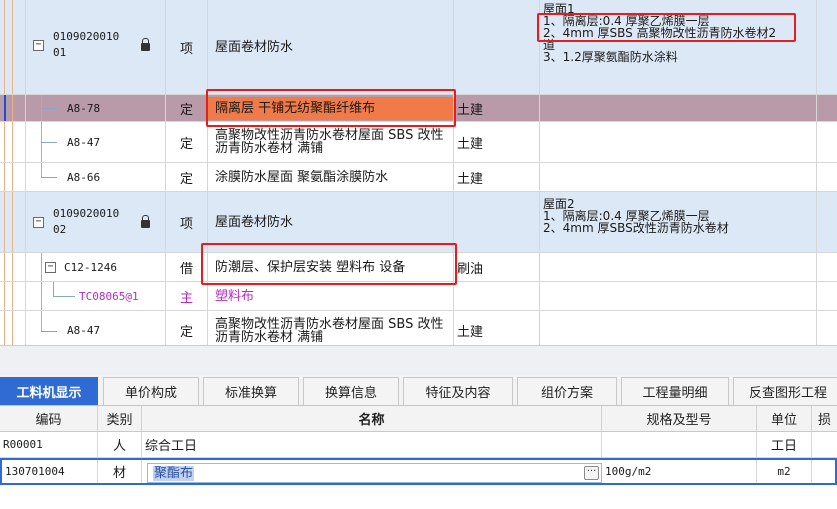  I want to click on name-cell: 涂膜防水屋面 聚氨酯涂膜防水, so click(331, 177).